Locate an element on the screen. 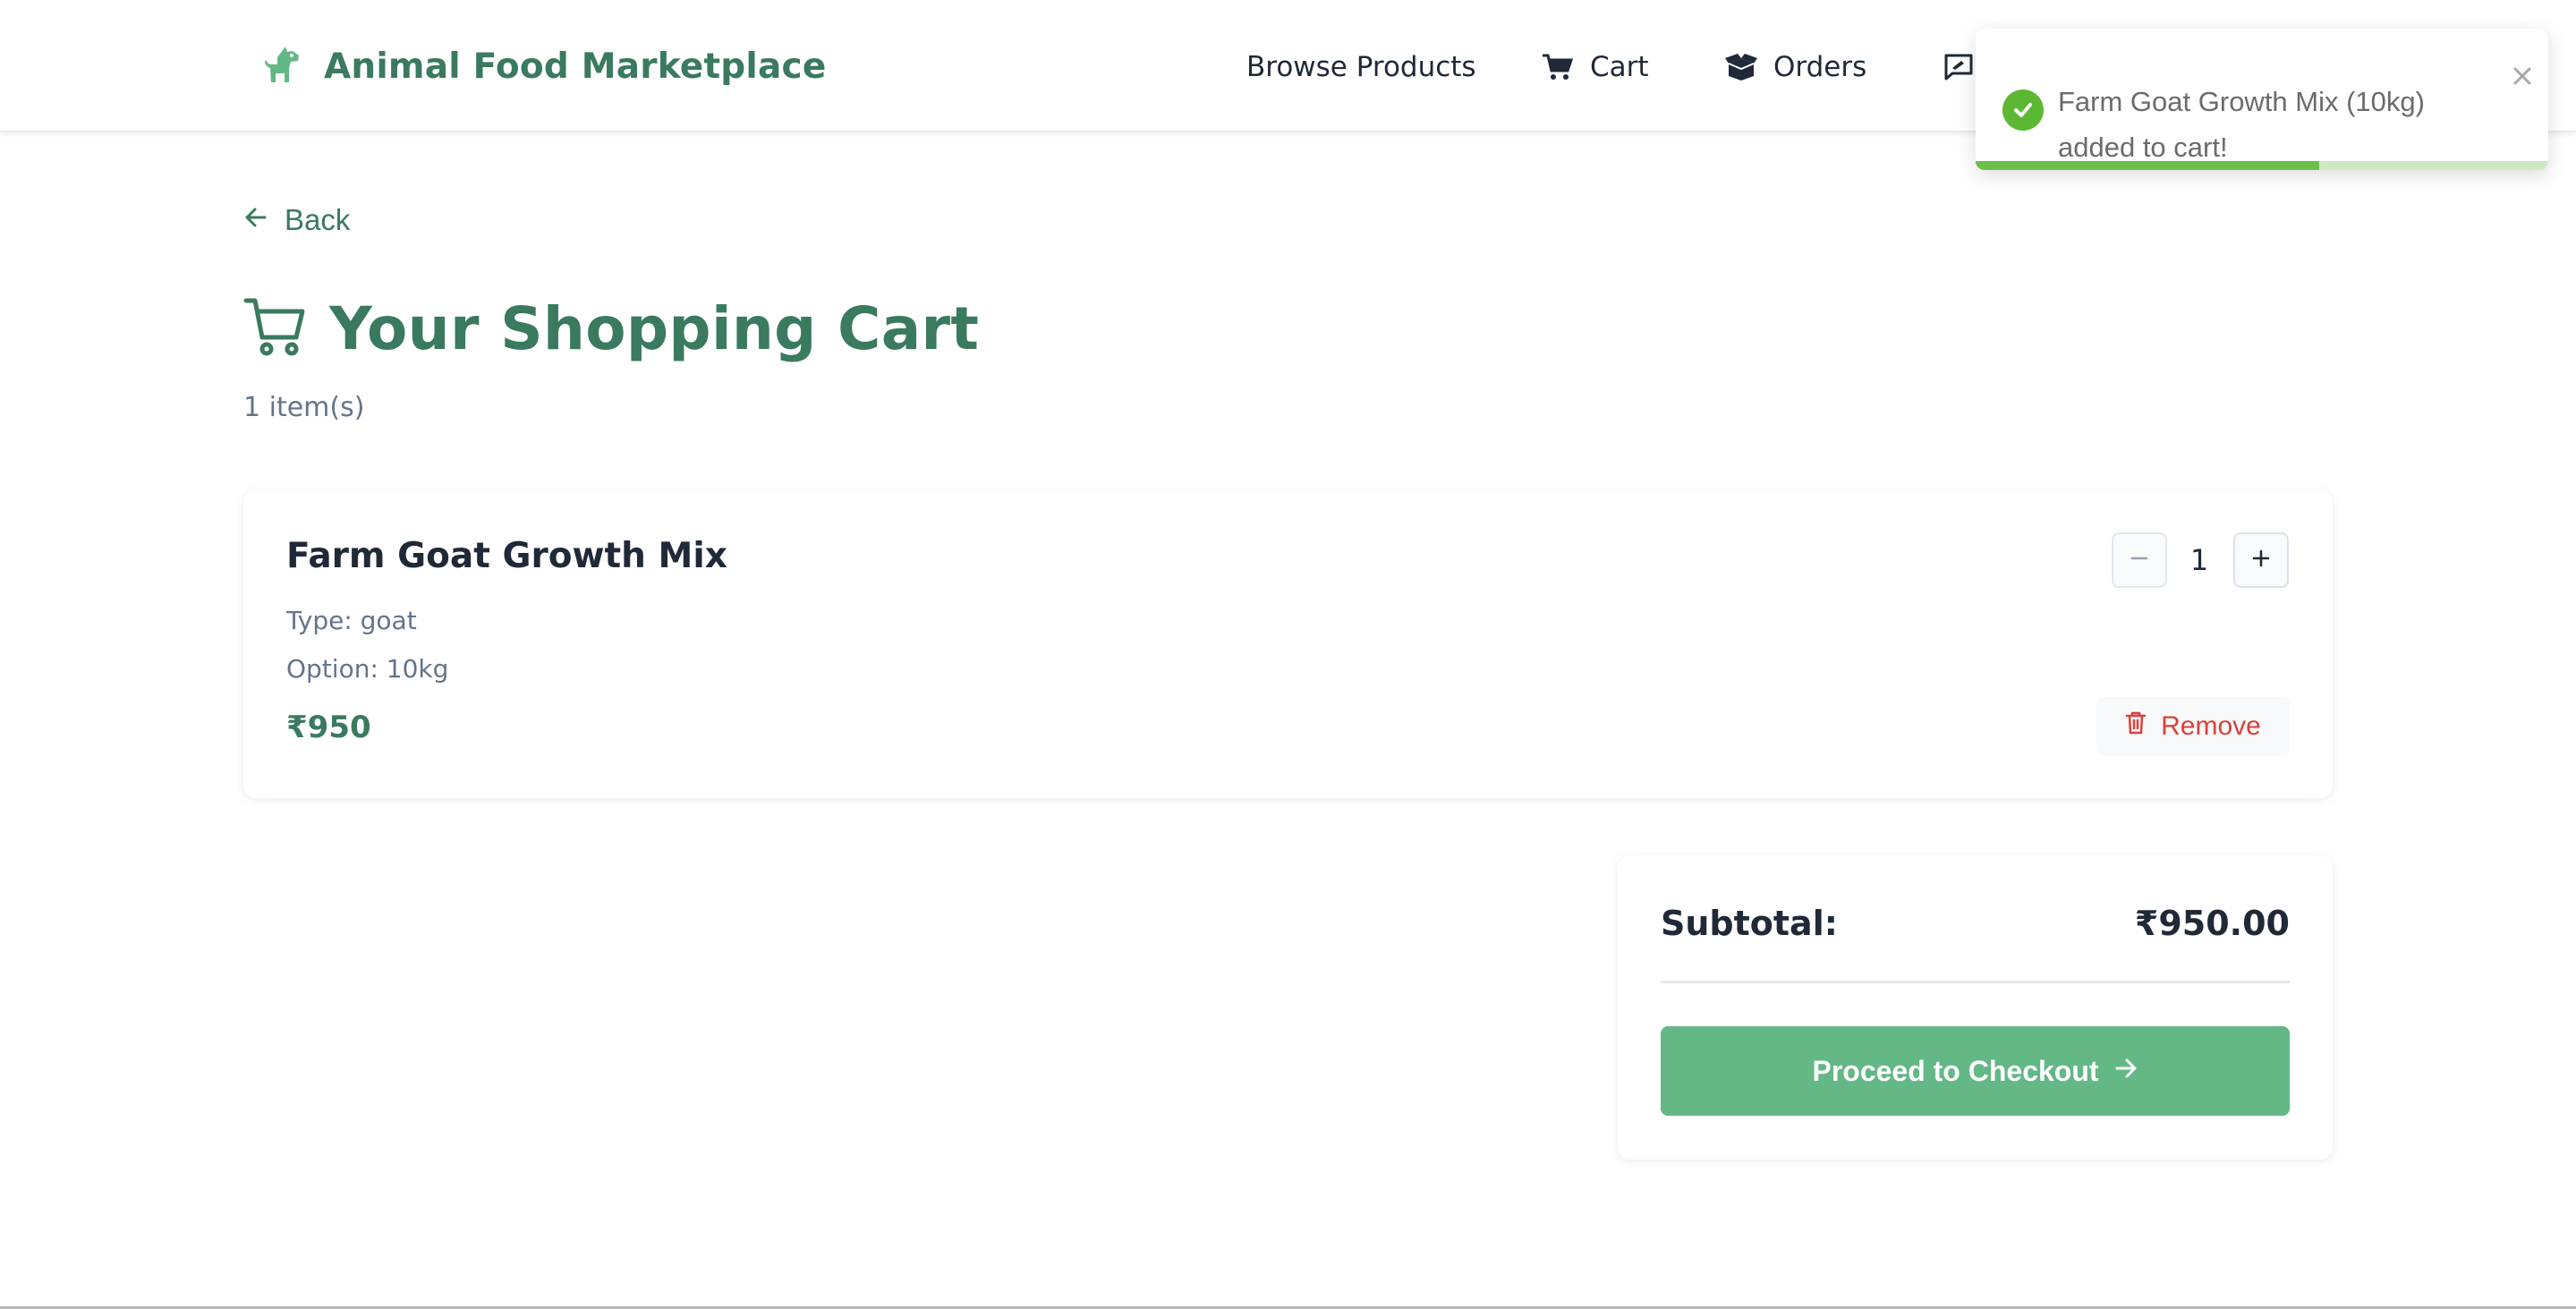 This screenshot has height=1309, width=2576. arrow-left-icon is located at coordinates (256, 220).